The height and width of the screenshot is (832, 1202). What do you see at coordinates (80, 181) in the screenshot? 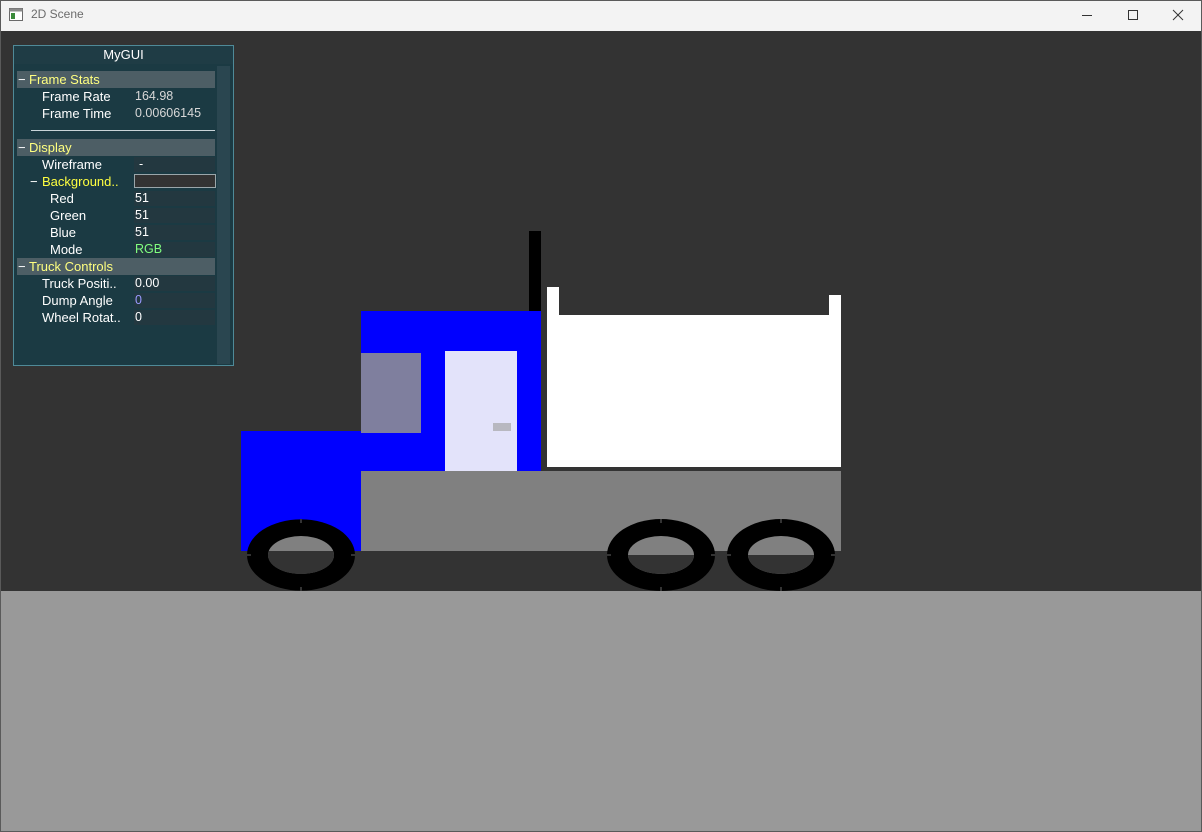
I see `folder-label: Background..` at bounding box center [80, 181].